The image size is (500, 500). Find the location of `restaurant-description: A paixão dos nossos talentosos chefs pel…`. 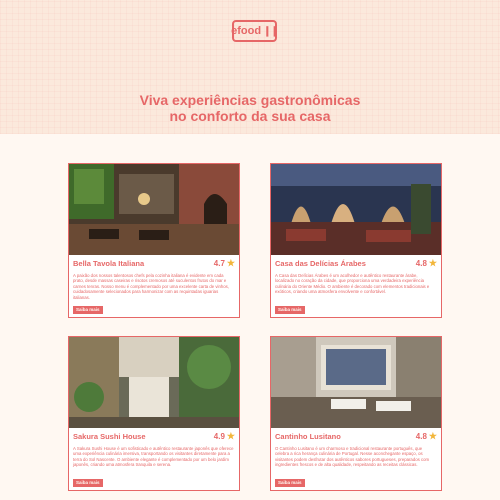

restaurant-description: A paixão dos nossos talentosos chefs pel… is located at coordinates (151, 286).